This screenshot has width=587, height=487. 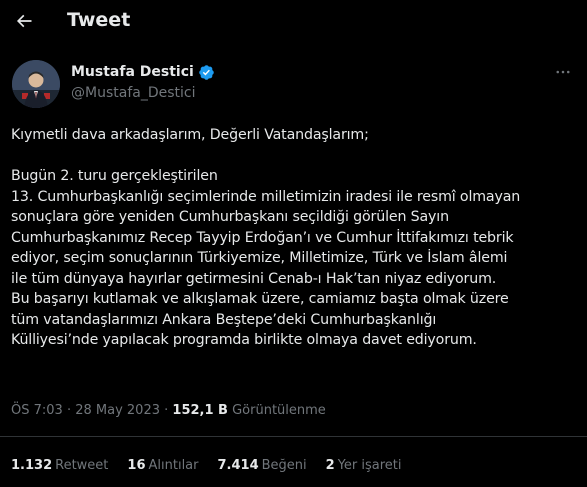 I want to click on avatar, so click(x=36, y=84).